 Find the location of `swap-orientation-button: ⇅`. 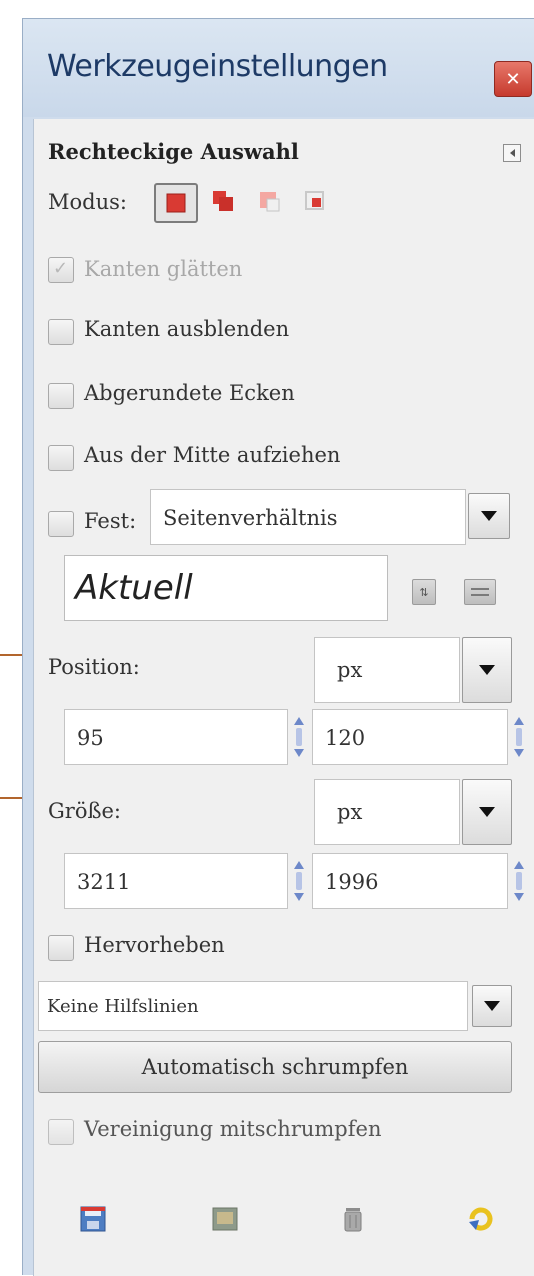

swap-orientation-button: ⇅ is located at coordinates (424, 592).